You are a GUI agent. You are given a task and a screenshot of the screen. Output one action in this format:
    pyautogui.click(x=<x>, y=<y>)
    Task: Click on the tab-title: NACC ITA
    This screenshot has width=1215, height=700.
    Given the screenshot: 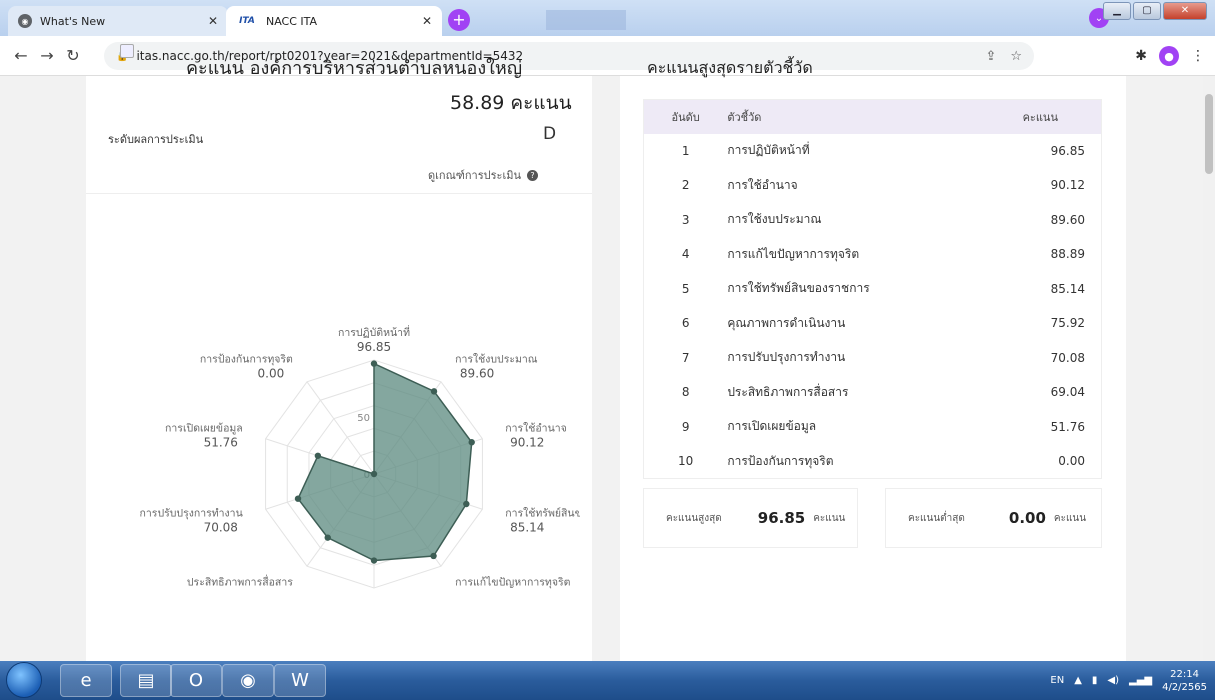 What is the action you would take?
    pyautogui.click(x=292, y=21)
    